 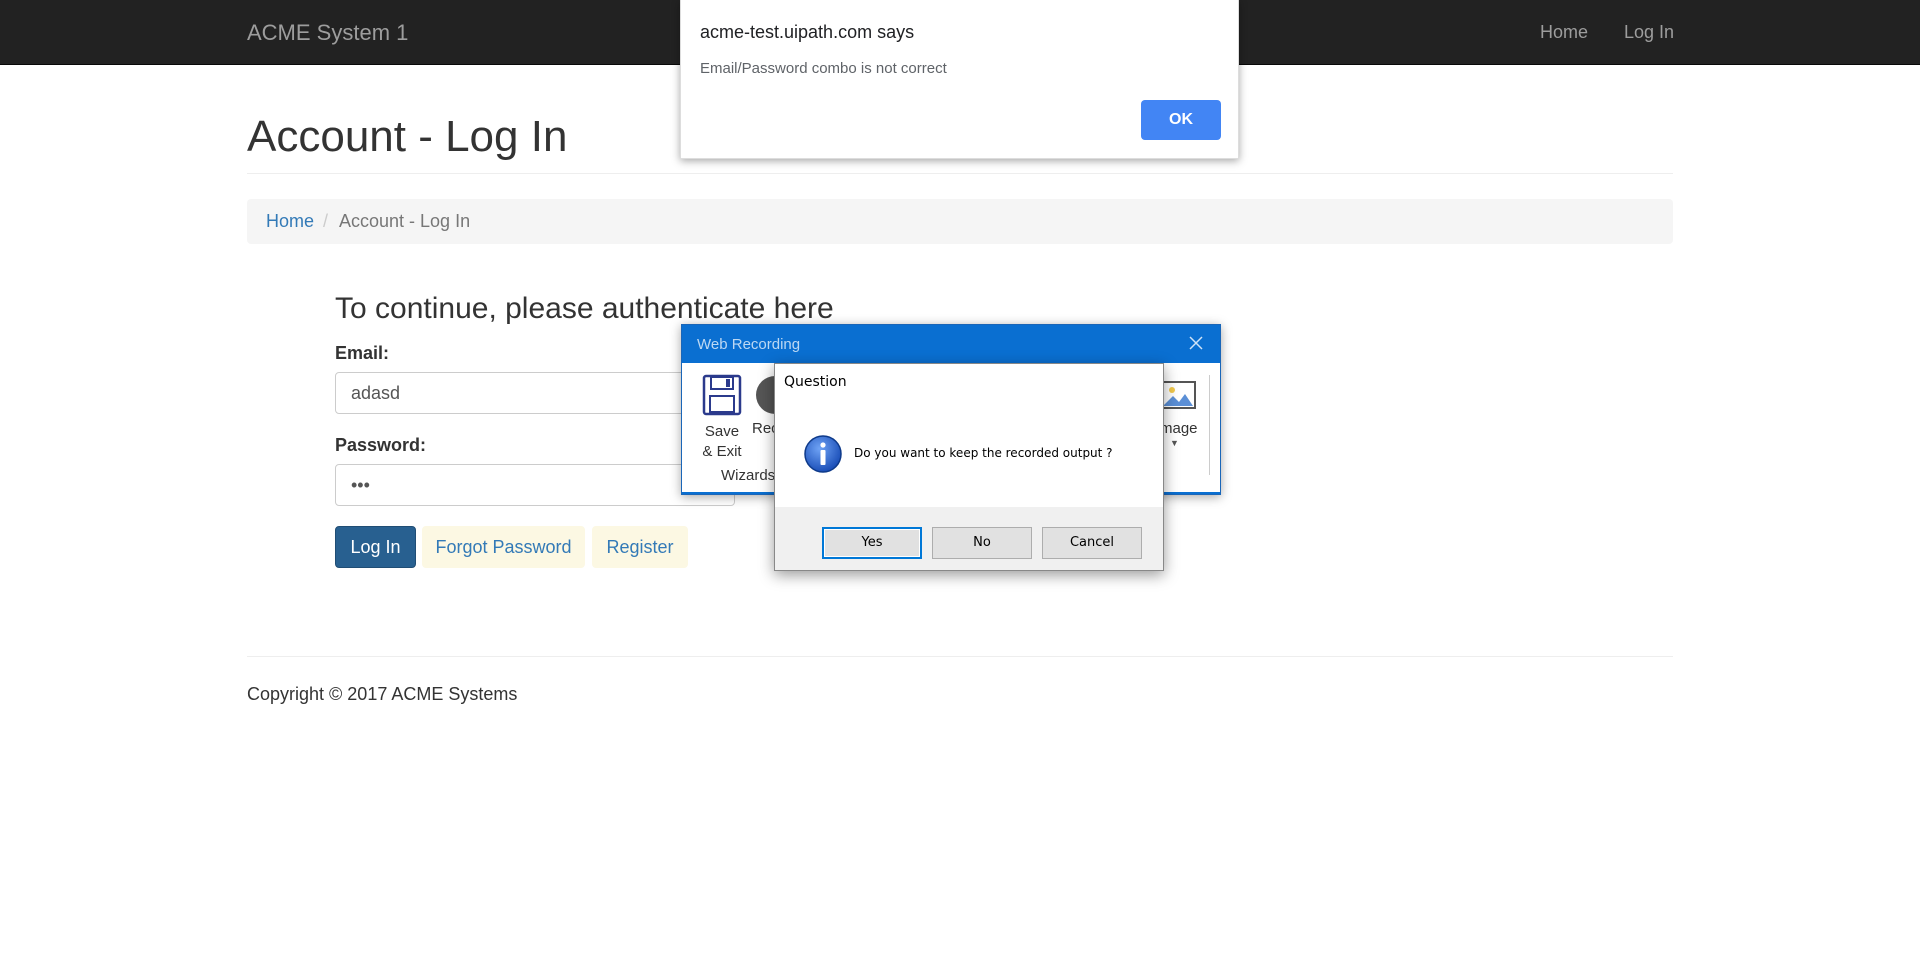 What do you see at coordinates (982, 543) in the screenshot?
I see `no-button: No` at bounding box center [982, 543].